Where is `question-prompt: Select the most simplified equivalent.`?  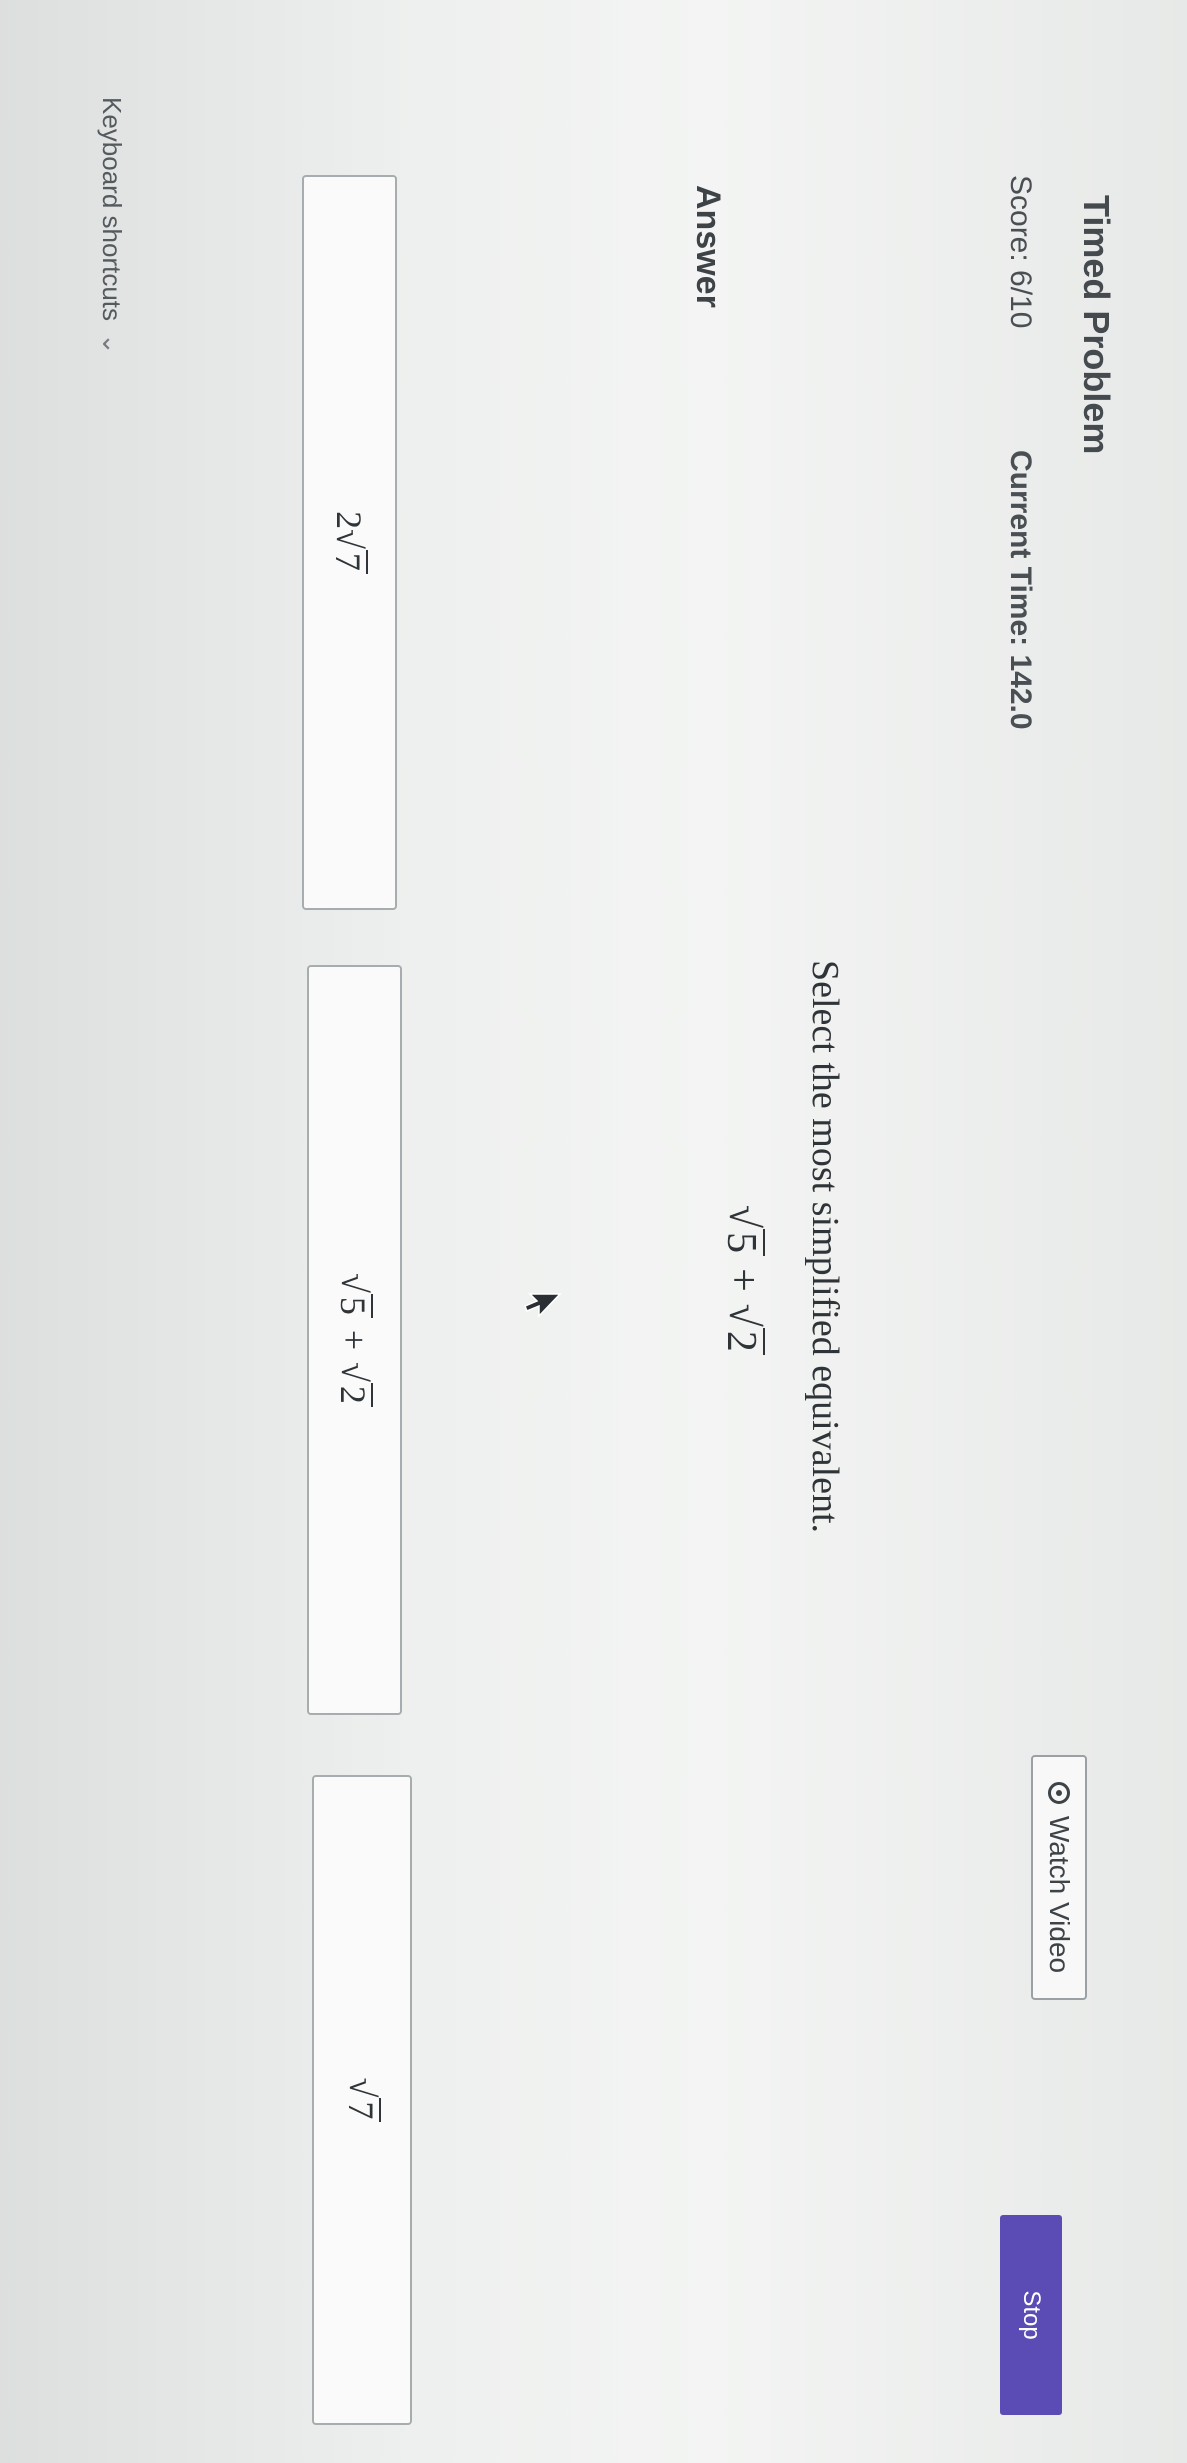
question-prompt: Select the most simplified equivalent. is located at coordinates (825, 1247).